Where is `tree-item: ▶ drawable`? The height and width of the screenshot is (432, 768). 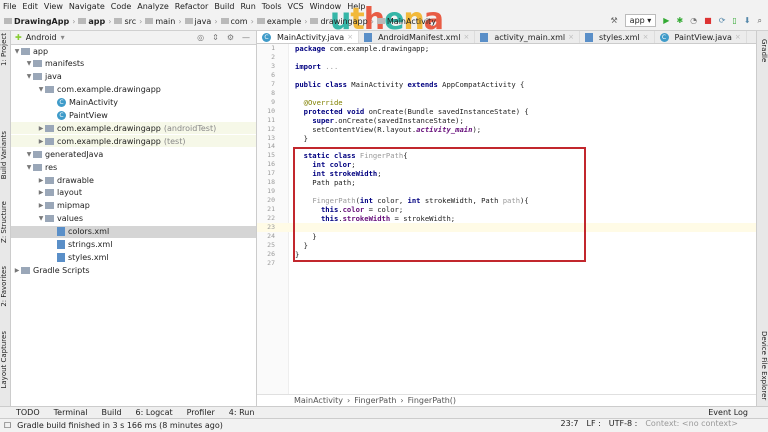
tree-item: ▶ drawable is located at coordinates (133, 180).